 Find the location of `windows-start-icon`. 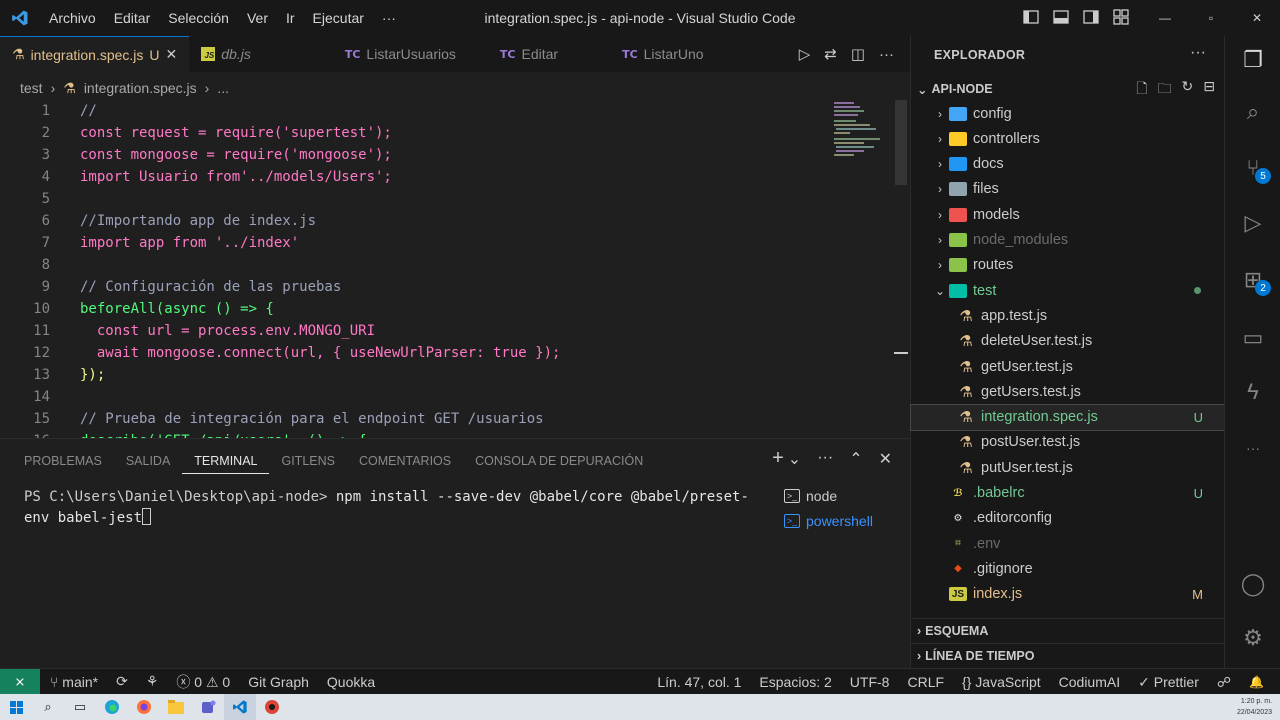

windows-start-icon is located at coordinates (16, 707).